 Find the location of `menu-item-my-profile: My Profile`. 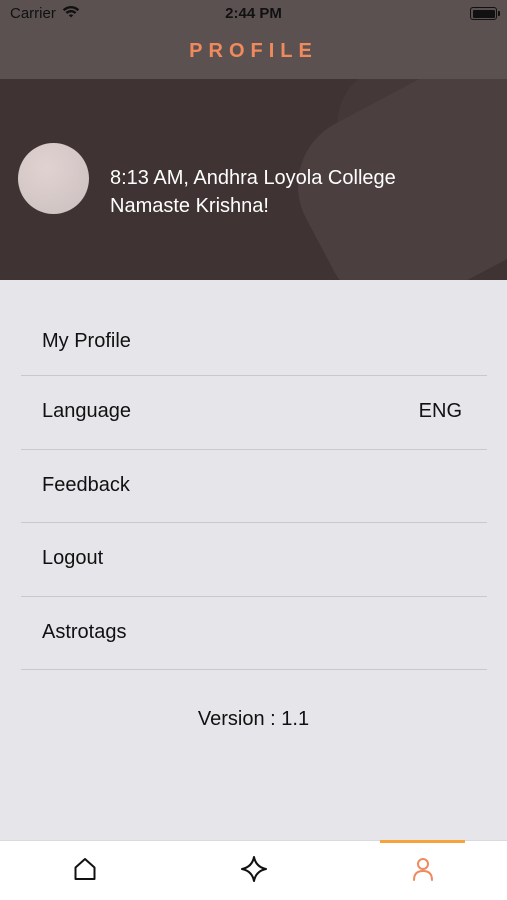

menu-item-my-profile: My Profile is located at coordinates (254, 341).